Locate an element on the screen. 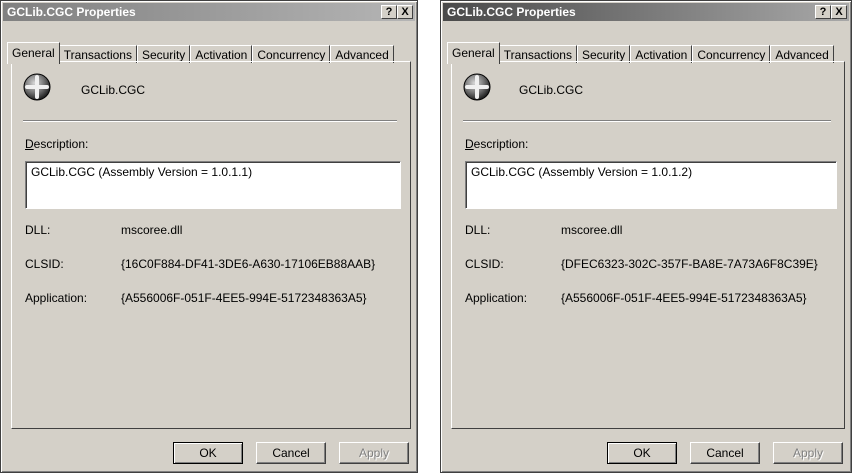  description-field: GCLib.CGC (Assembly Version = 1.0.1.2) is located at coordinates (651, 185).